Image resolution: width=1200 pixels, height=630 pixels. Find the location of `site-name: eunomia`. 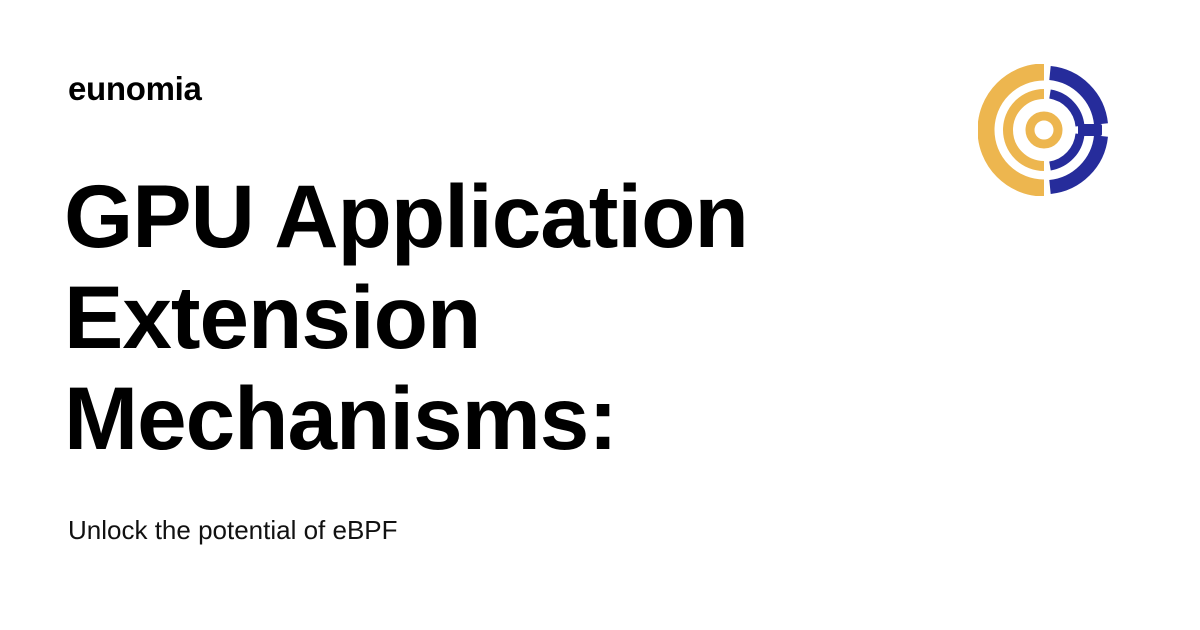

site-name: eunomia is located at coordinates (135, 88).